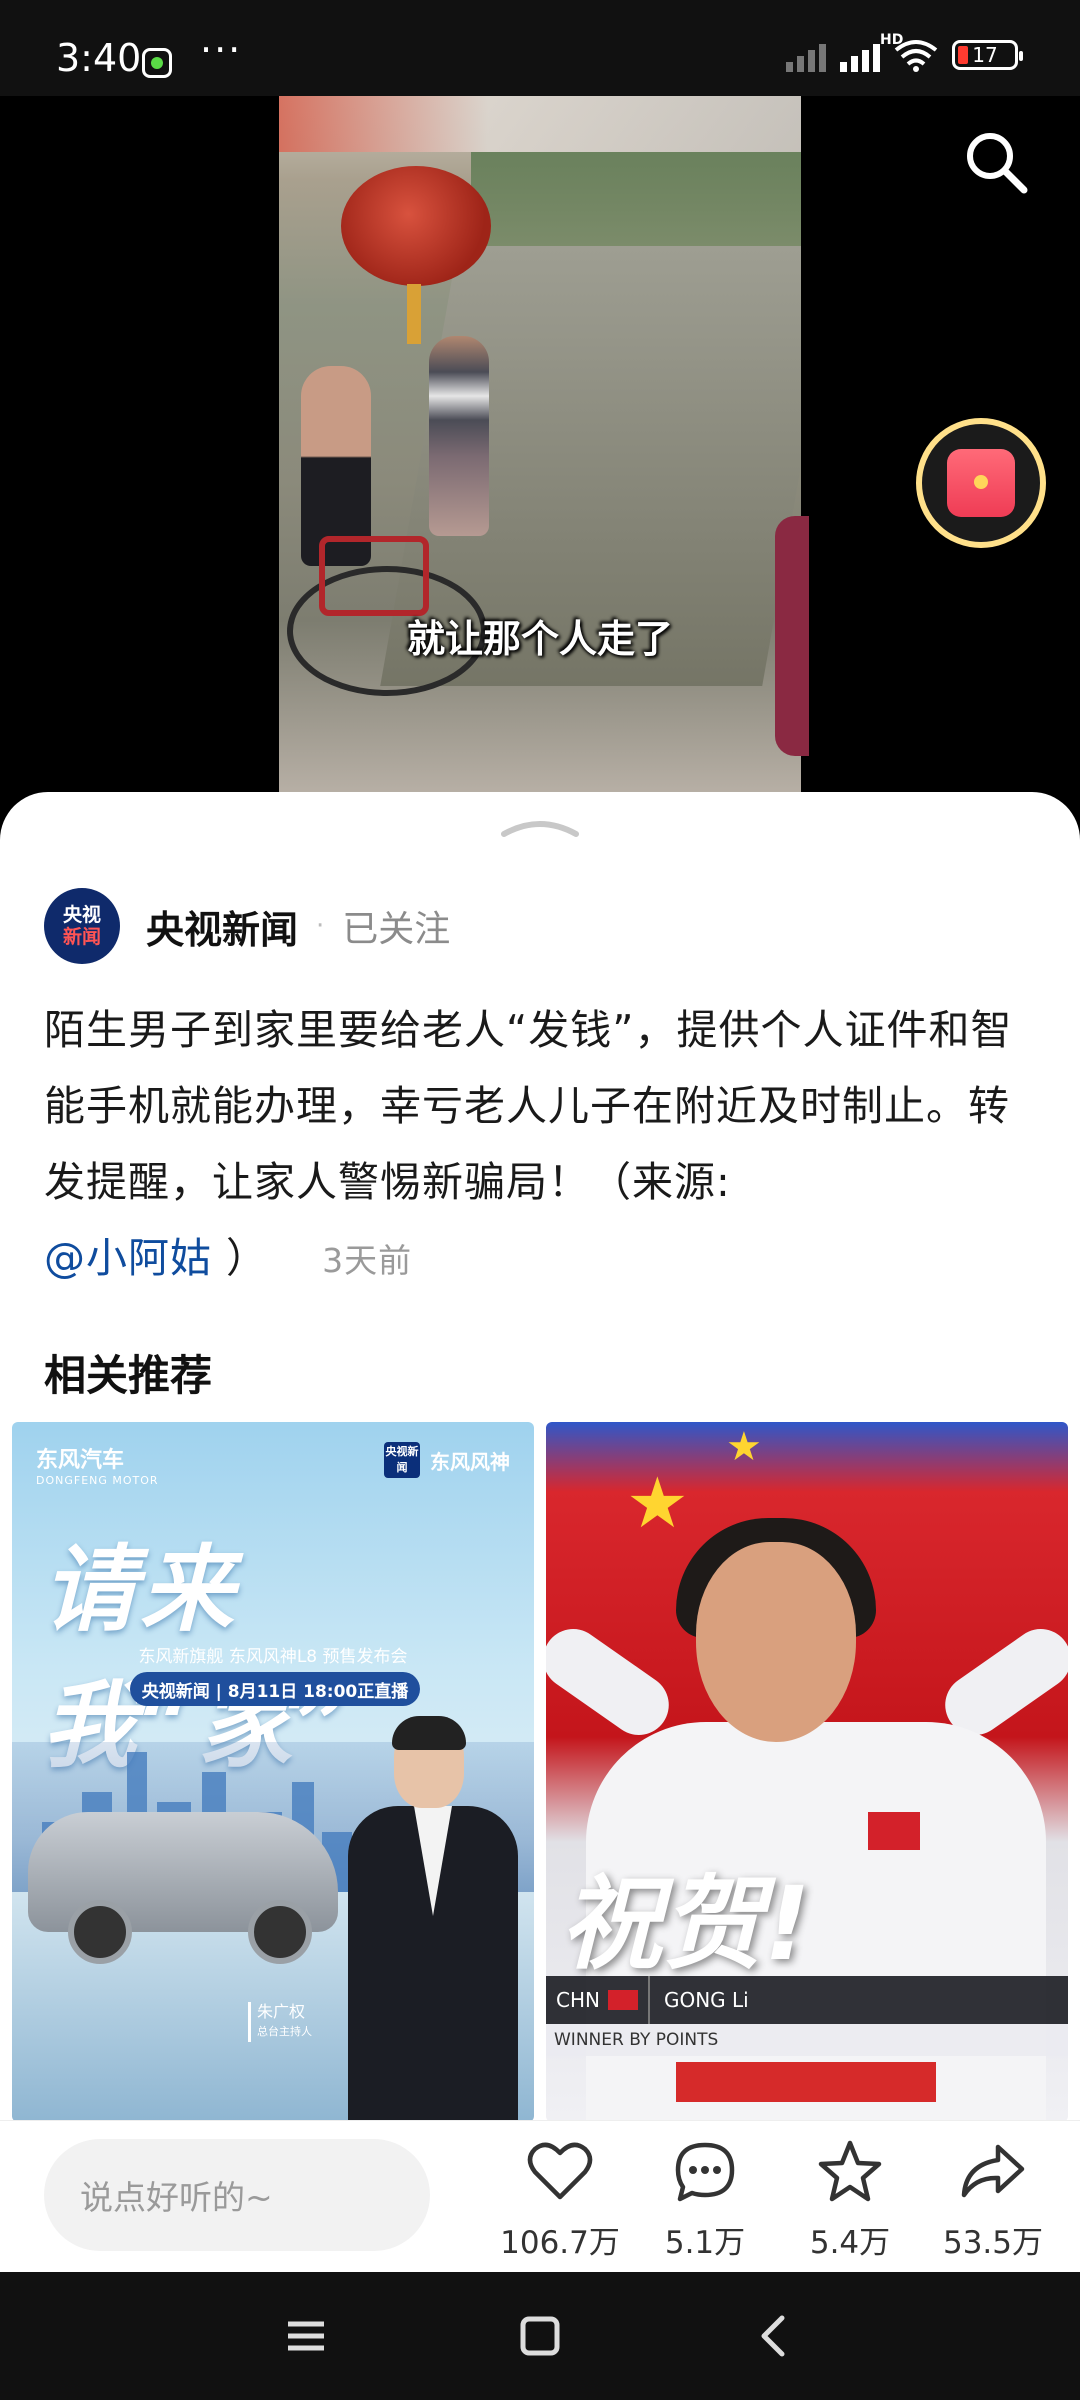 The width and height of the screenshot is (1080, 2400). What do you see at coordinates (560, 2171) in the screenshot?
I see `heart-icon` at bounding box center [560, 2171].